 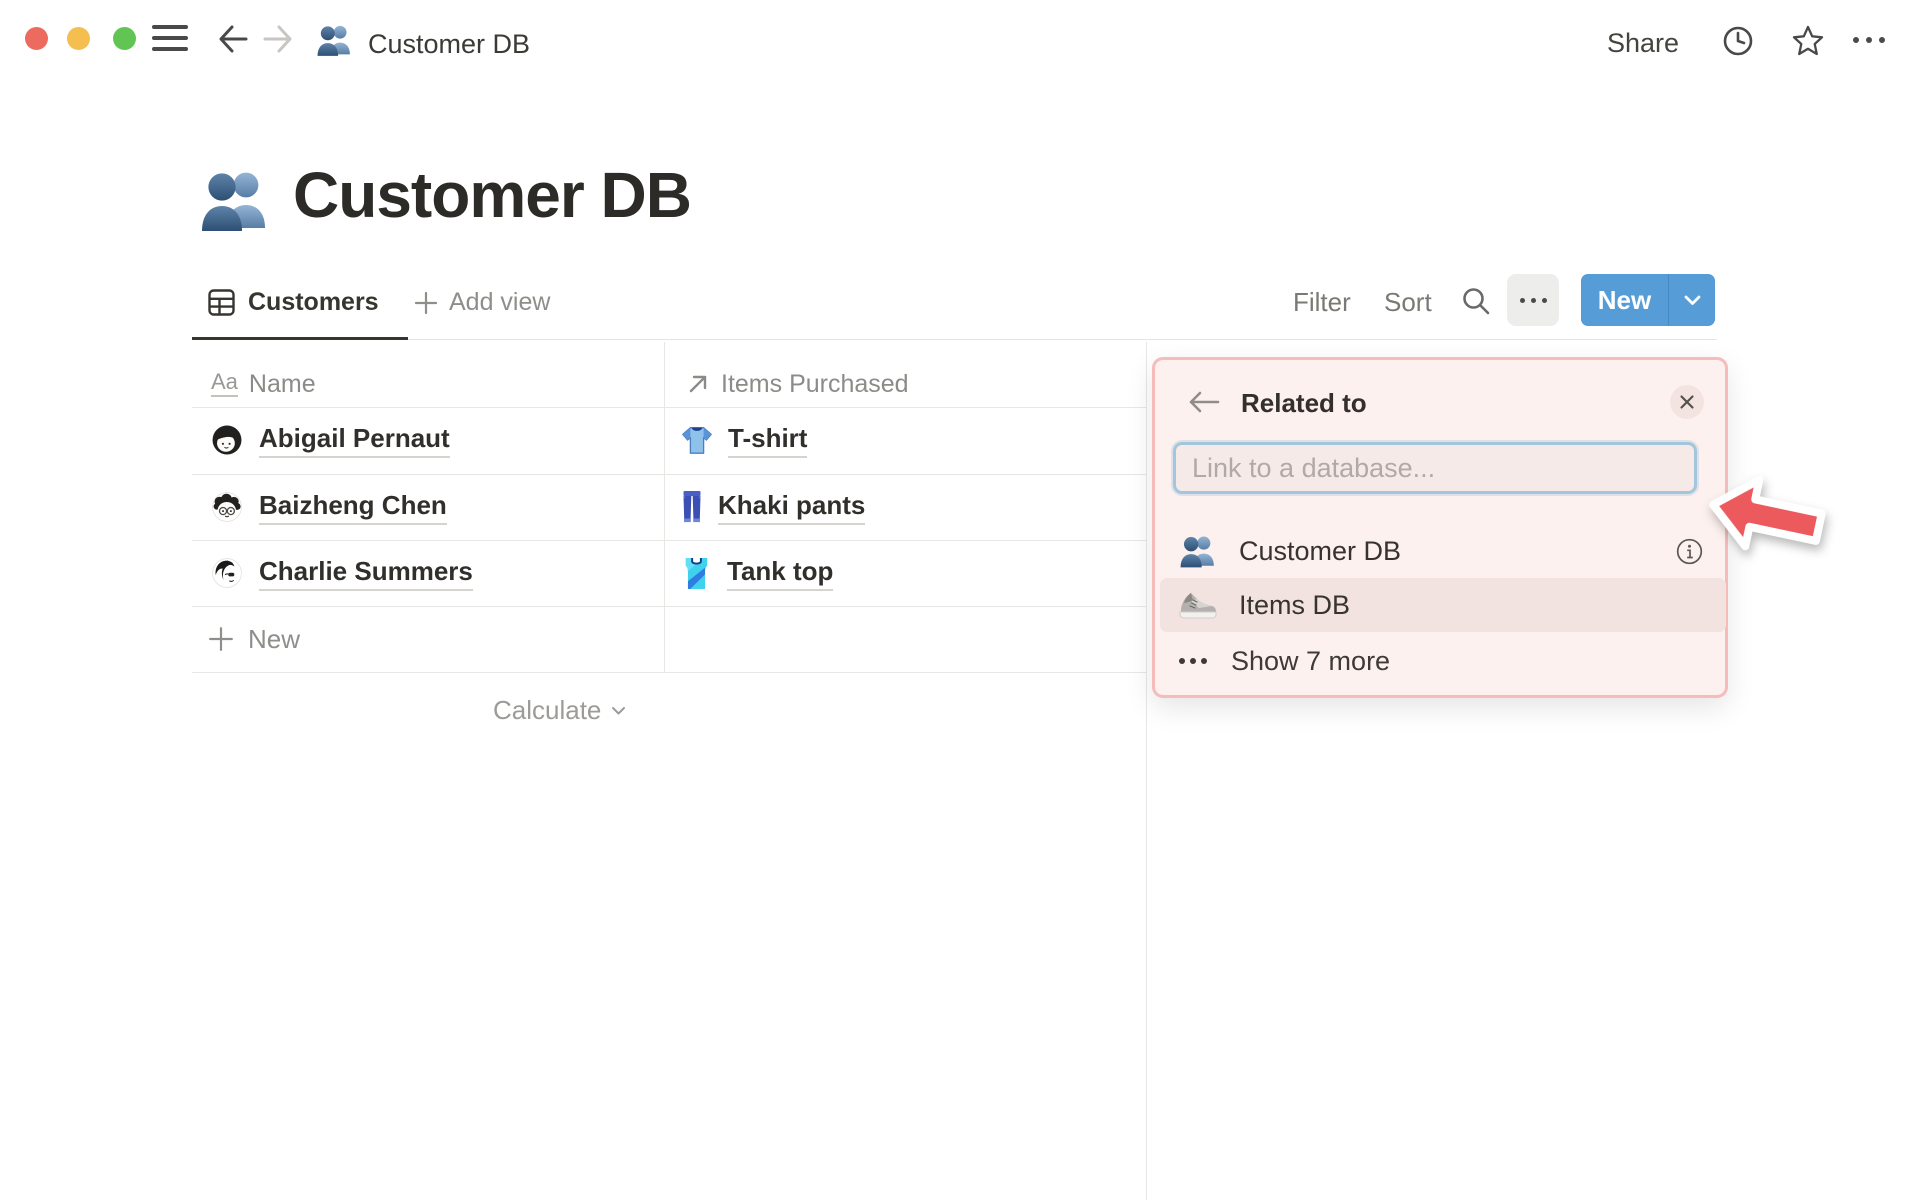 What do you see at coordinates (354, 440) in the screenshot?
I see `row-name-link: Abigail Pernaut` at bounding box center [354, 440].